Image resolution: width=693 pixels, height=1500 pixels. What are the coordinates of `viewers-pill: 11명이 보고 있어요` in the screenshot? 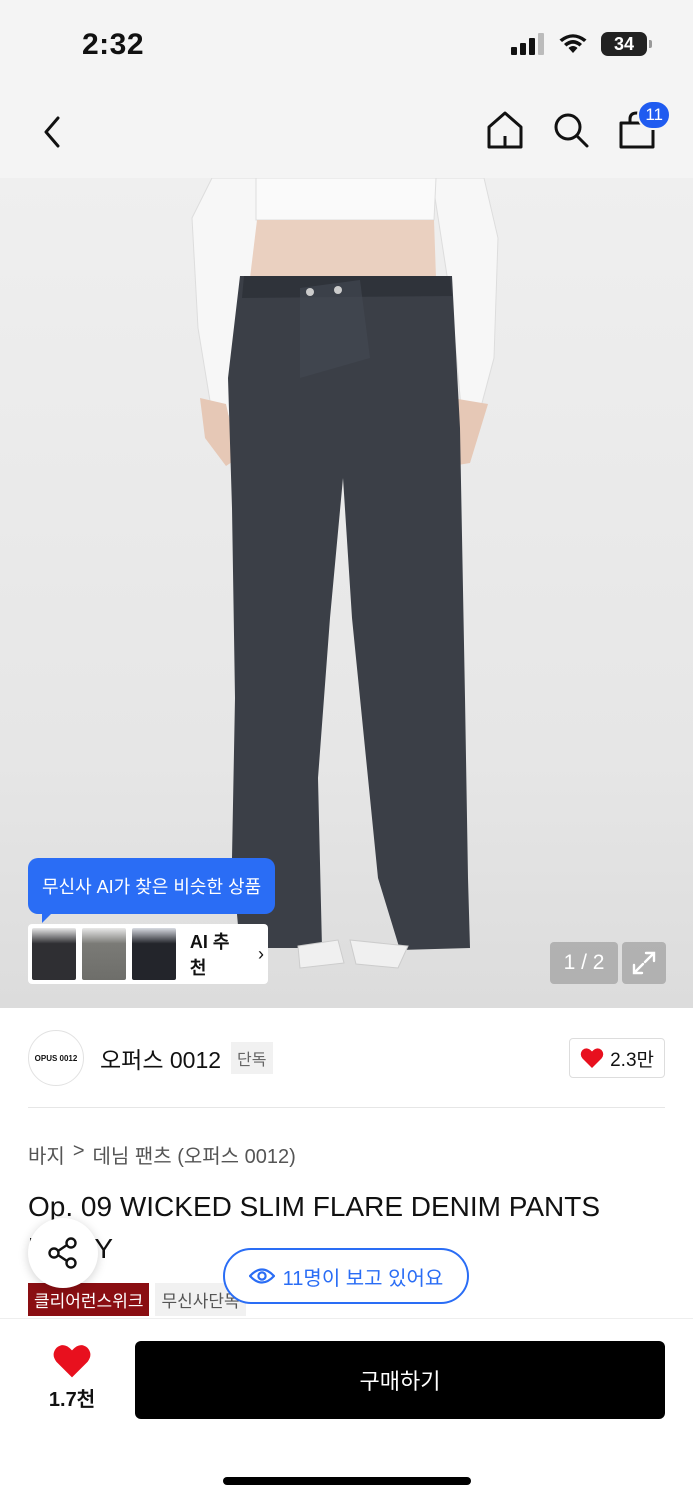 It's located at (346, 1276).